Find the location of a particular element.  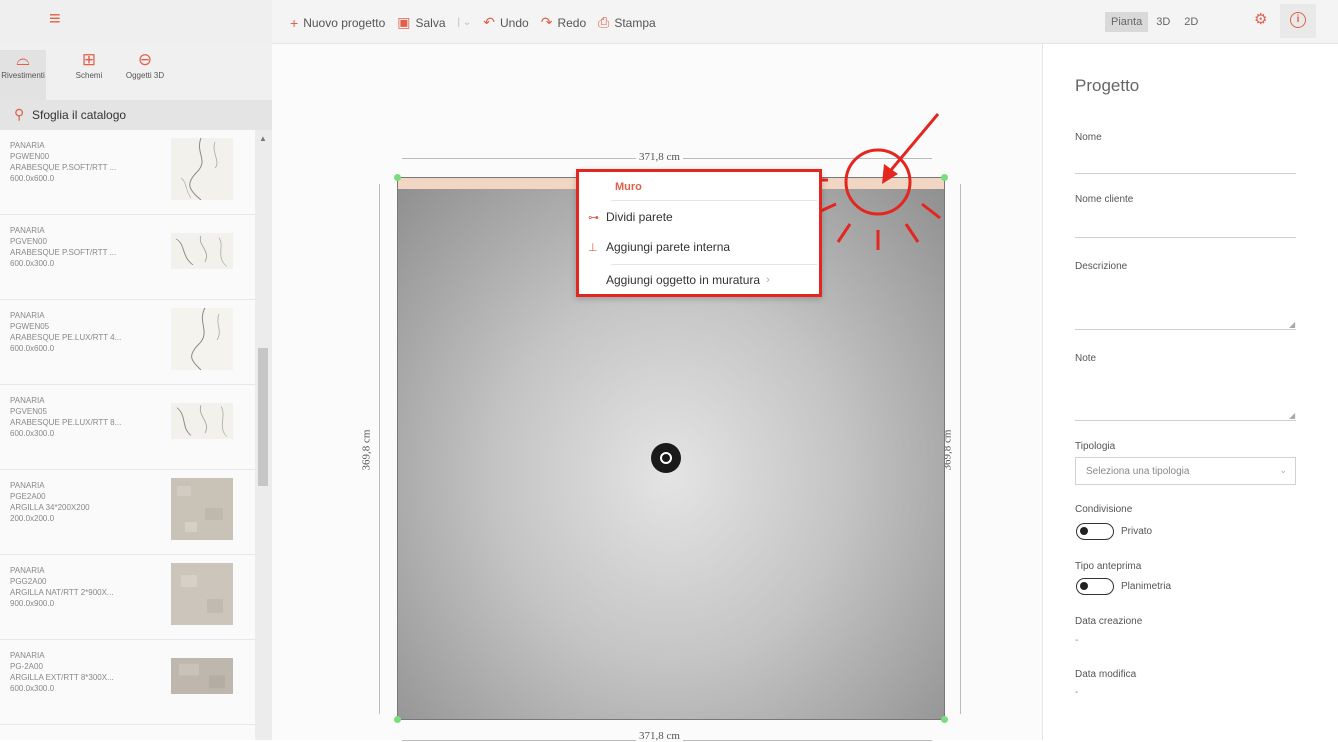

search-icon: ⚲ is located at coordinates (19, 114).